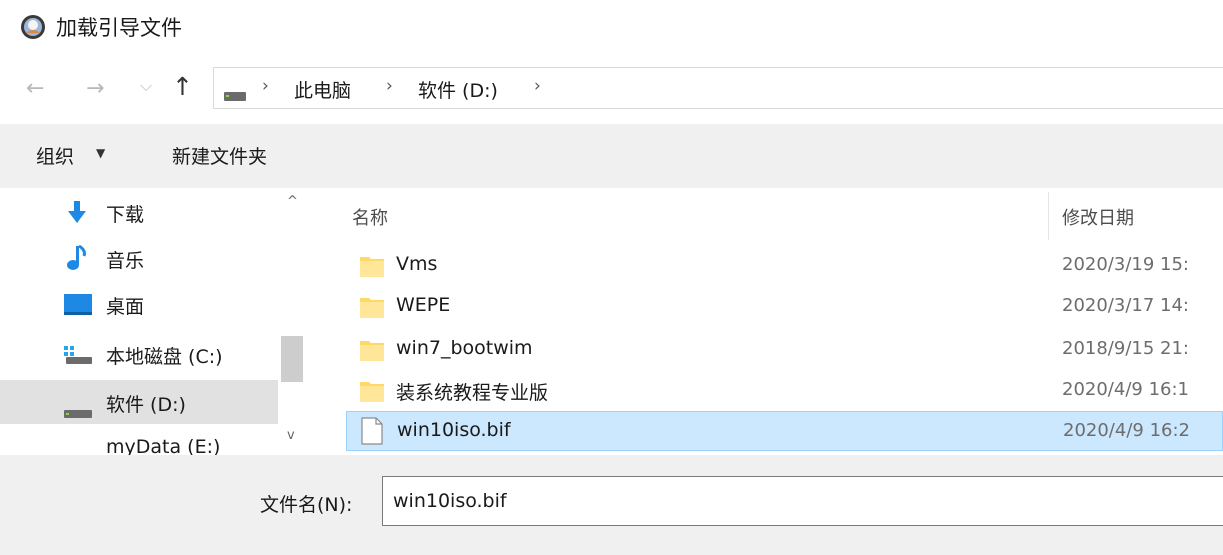 This screenshot has height=555, width=1223. What do you see at coordinates (1125, 264) in the screenshot?
I see `file-date: 2020/3/19 15:` at bounding box center [1125, 264].